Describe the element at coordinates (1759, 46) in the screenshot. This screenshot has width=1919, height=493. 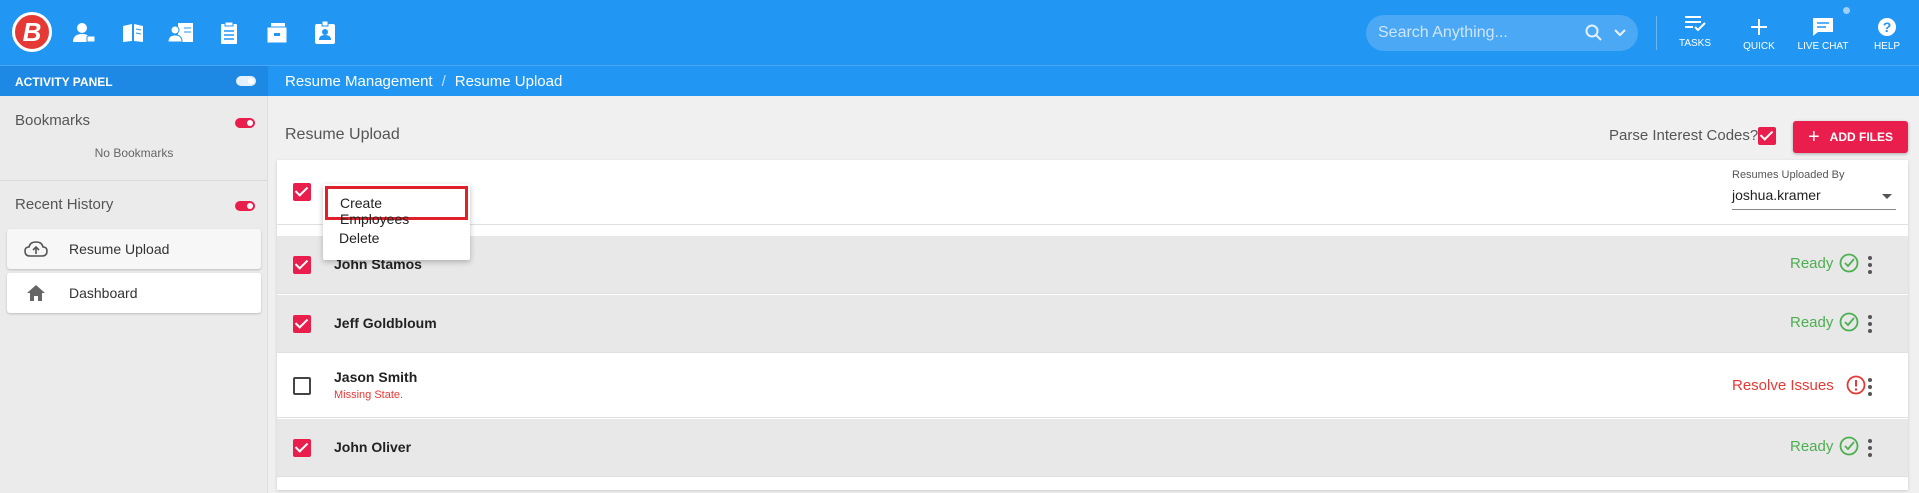
I see `quick-label: QUICK` at that location.